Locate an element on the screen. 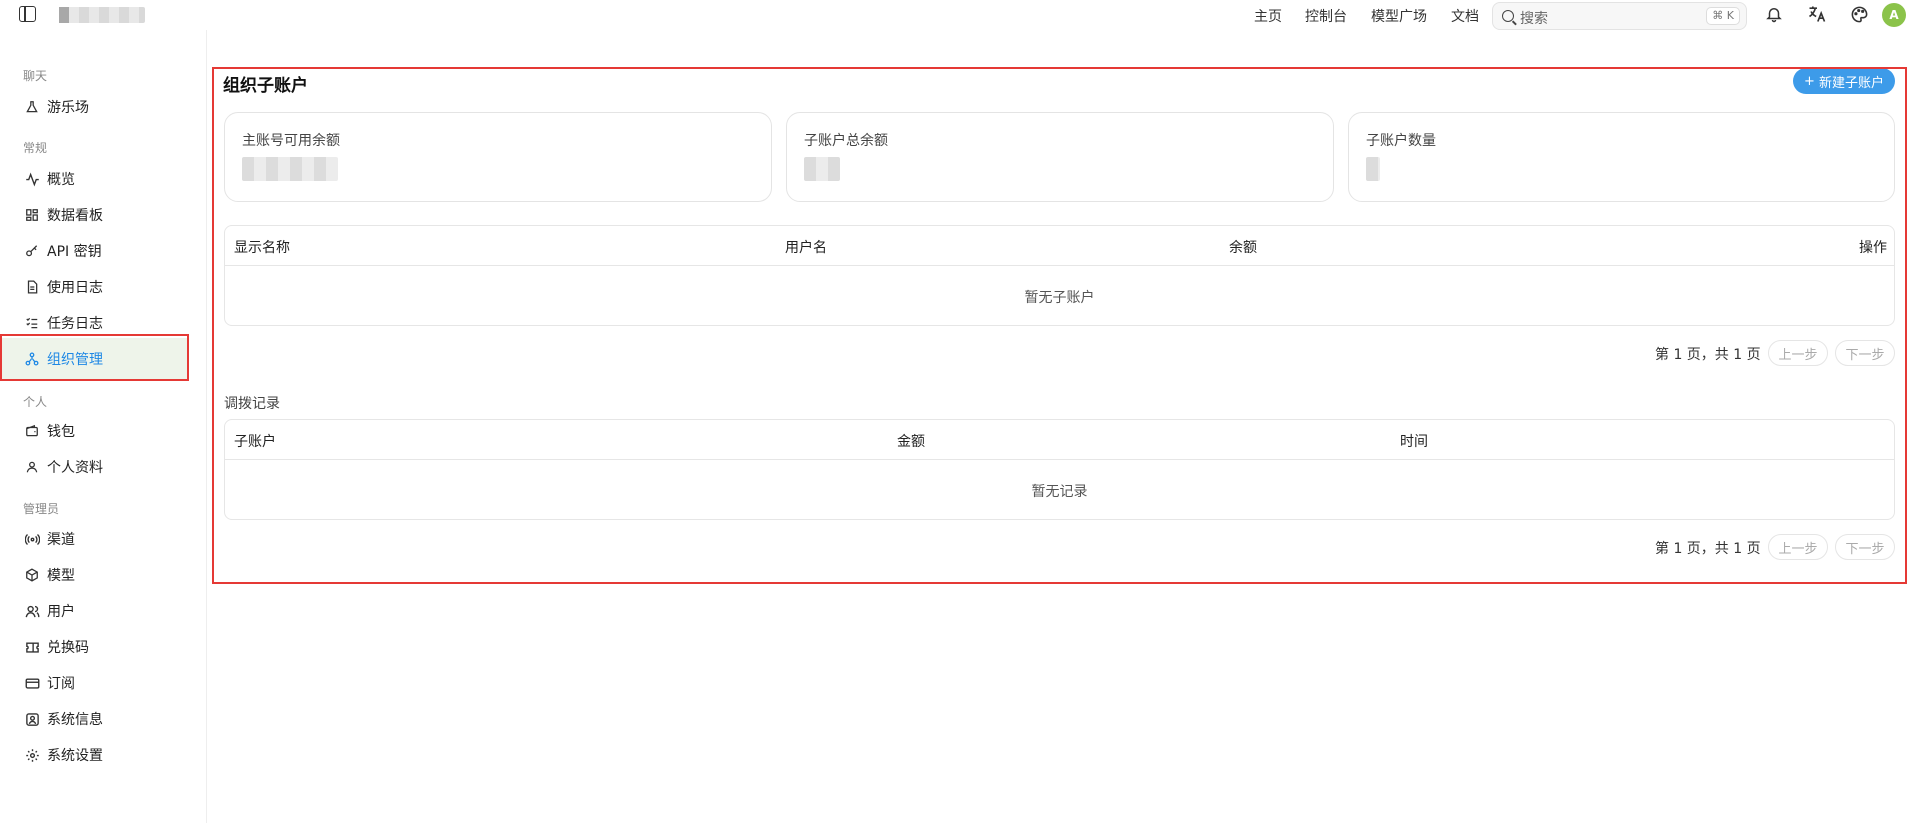 The width and height of the screenshot is (1910, 823). sidebar-item-label: 订阅 is located at coordinates (61, 684).